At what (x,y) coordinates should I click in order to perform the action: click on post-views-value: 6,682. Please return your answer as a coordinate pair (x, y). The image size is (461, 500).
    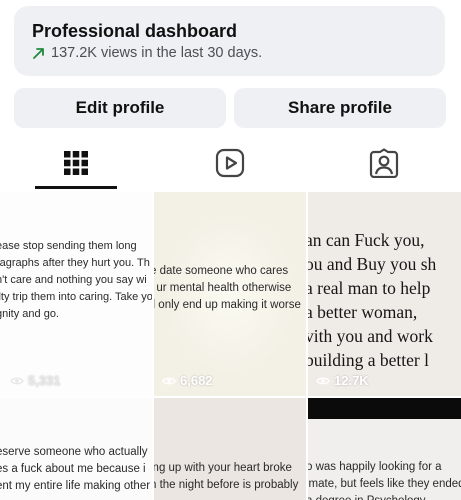
    Looking at the image, I should click on (196, 380).